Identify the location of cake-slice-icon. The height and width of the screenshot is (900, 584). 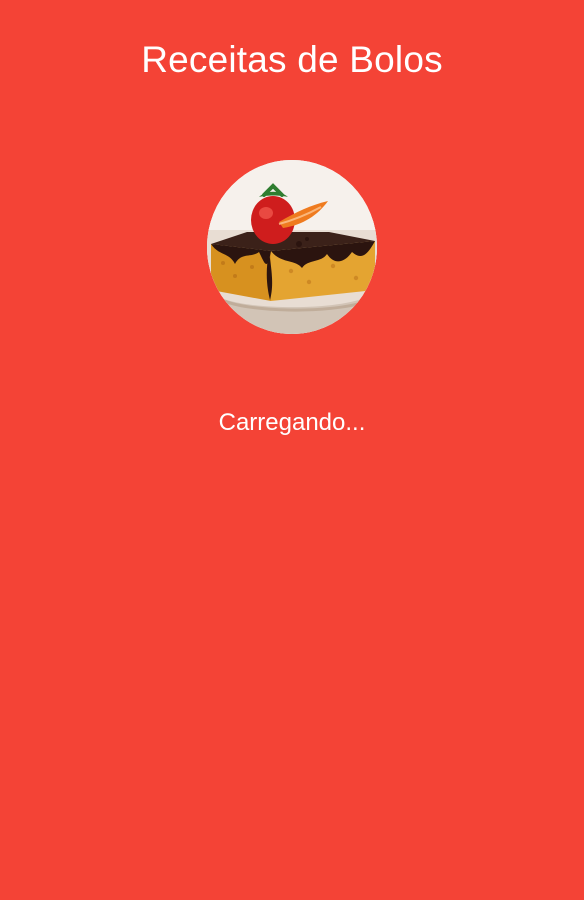
(292, 247).